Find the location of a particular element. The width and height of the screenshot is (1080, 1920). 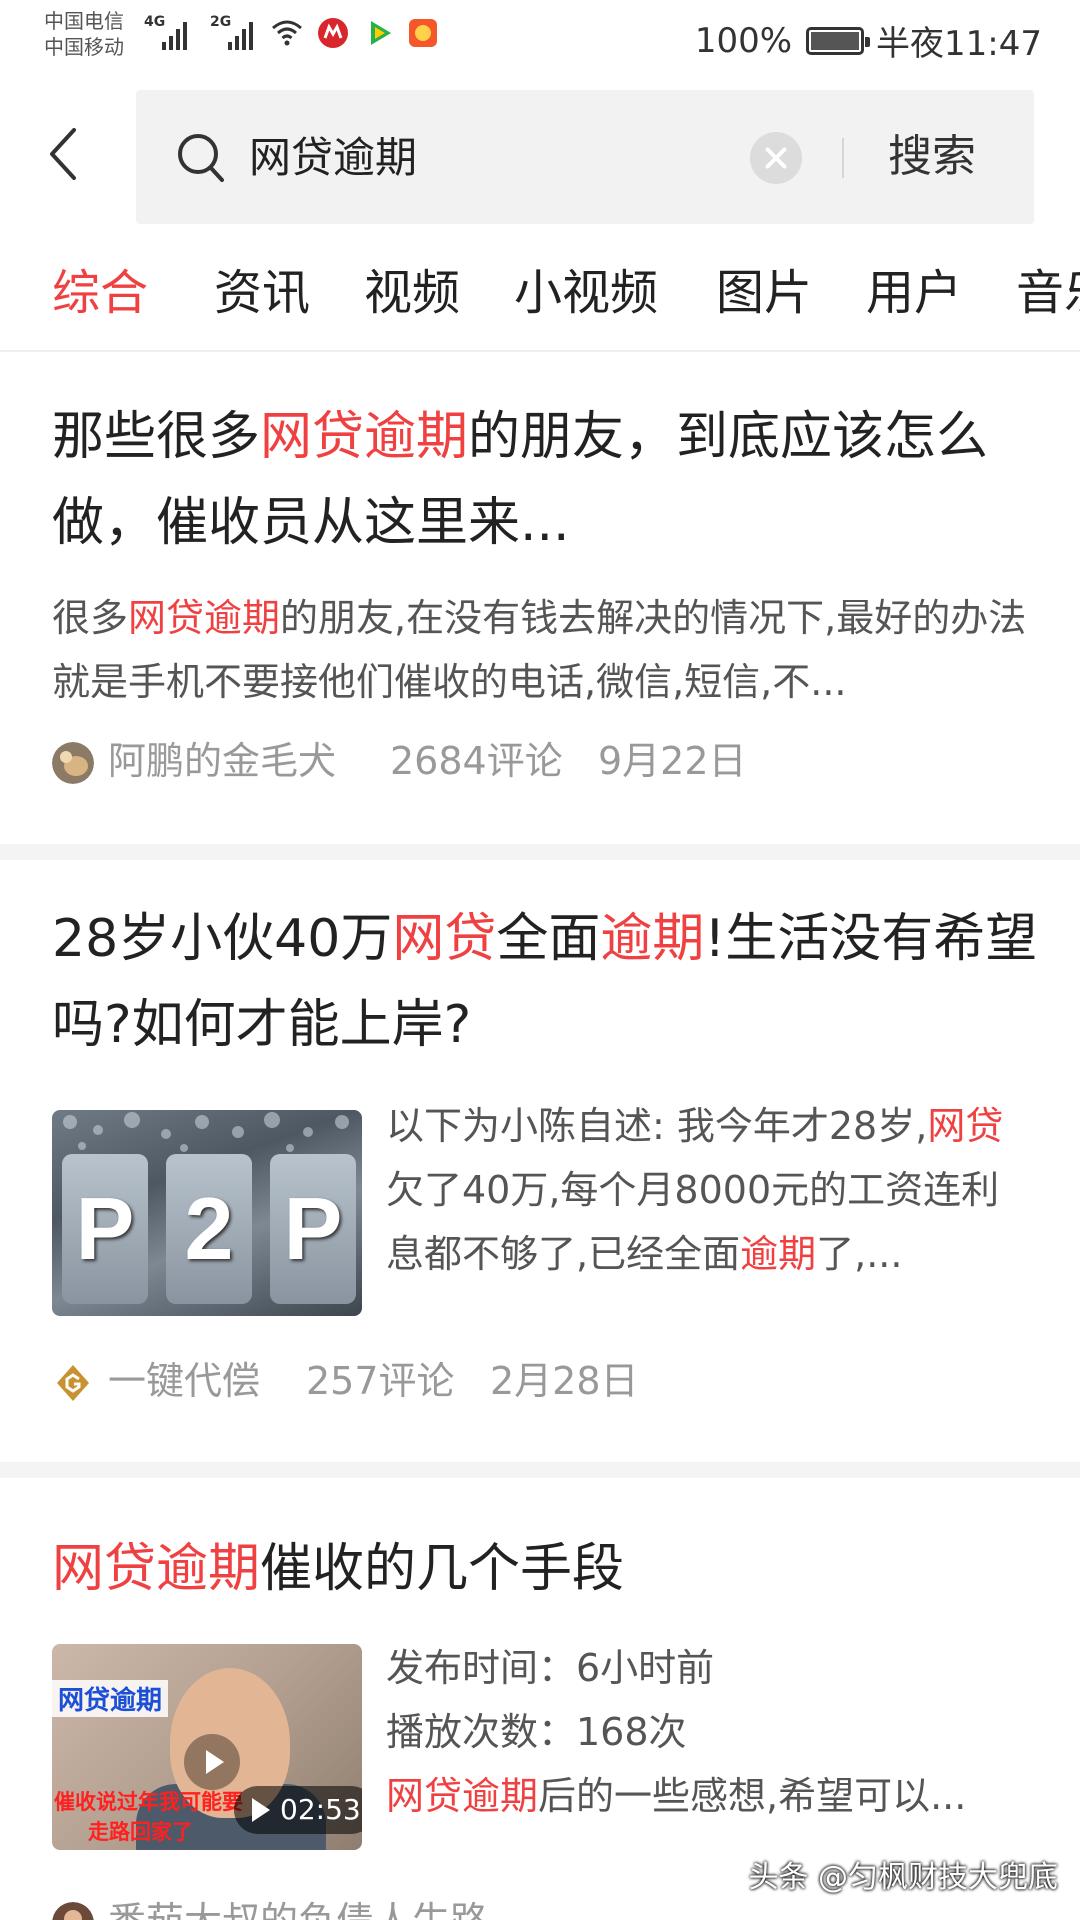

tabs-divider is located at coordinates (540, 351).